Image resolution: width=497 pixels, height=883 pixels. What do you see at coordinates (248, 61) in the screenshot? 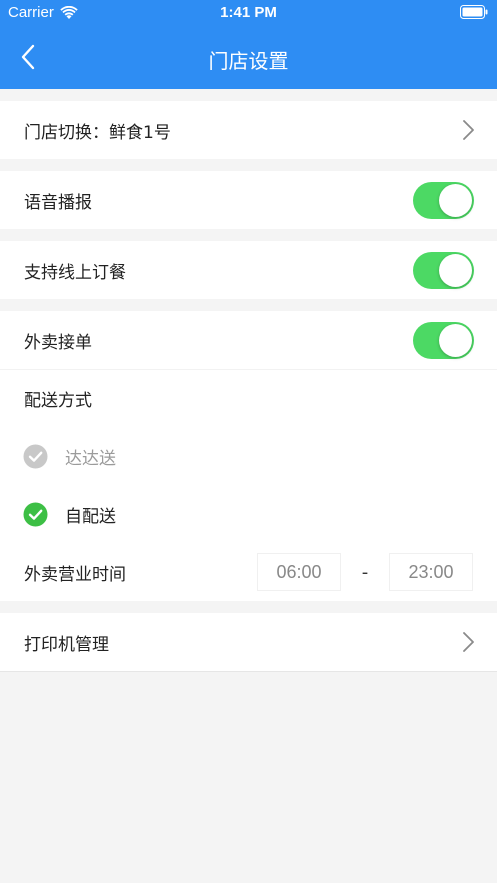
I see `page-title: 门店设置` at bounding box center [248, 61].